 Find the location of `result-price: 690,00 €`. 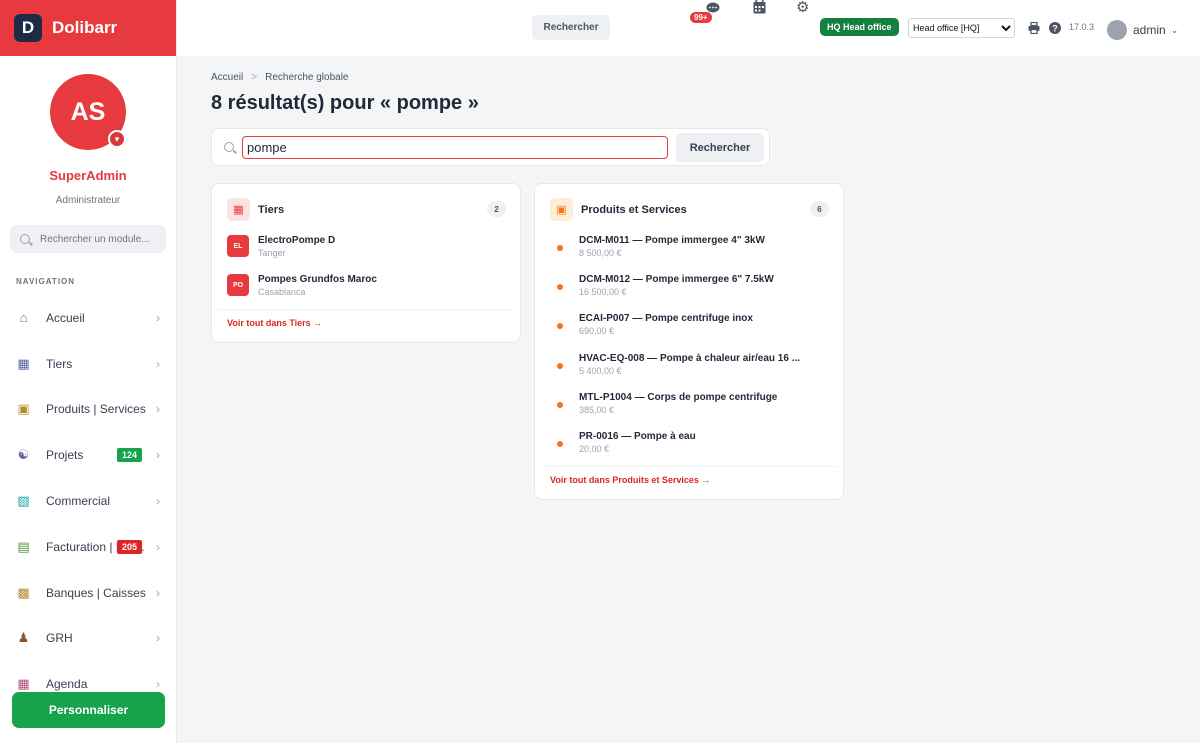

result-price: 690,00 € is located at coordinates (597, 331).